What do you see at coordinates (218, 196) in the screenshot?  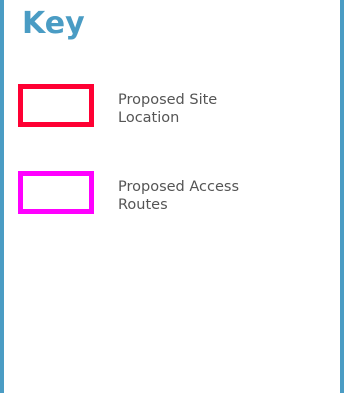 I see `legend-label: Proposed Access Routes` at bounding box center [218, 196].